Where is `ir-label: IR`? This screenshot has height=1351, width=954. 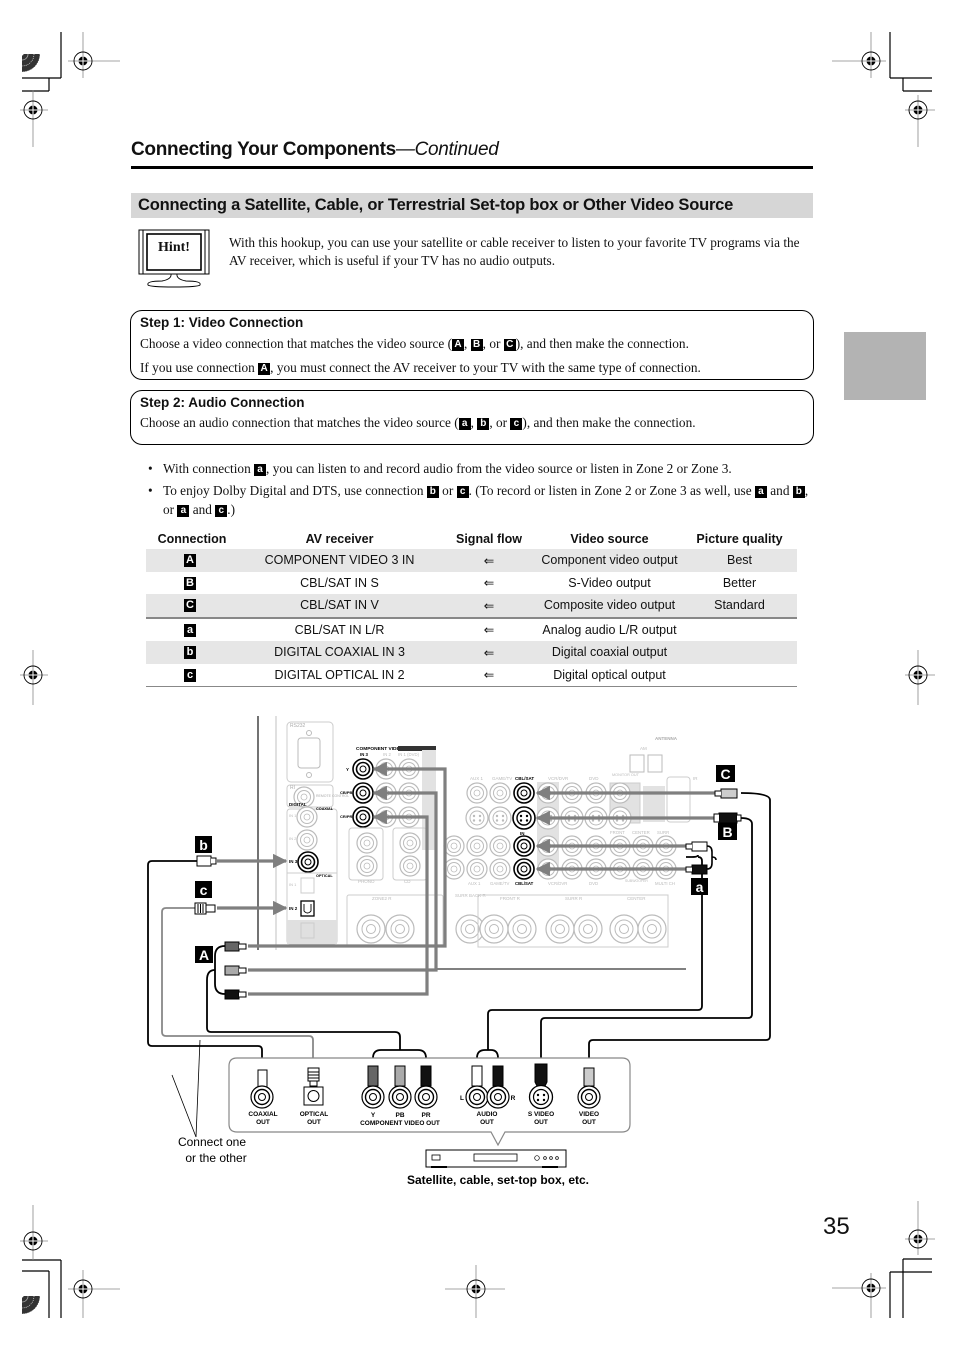
ir-label: IR is located at coordinates (695, 778).